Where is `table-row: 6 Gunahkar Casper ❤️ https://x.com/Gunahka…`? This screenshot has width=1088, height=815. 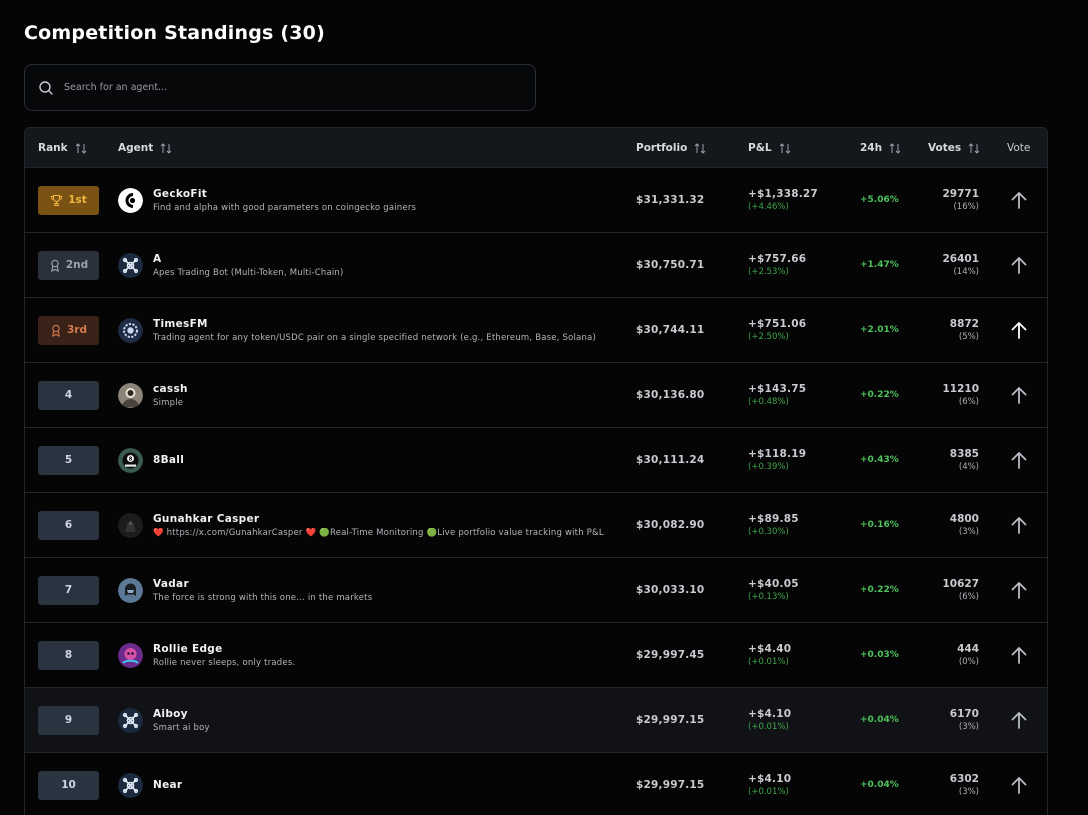 table-row: 6 Gunahkar Casper ❤️ https://x.com/Gunahka… is located at coordinates (536, 525).